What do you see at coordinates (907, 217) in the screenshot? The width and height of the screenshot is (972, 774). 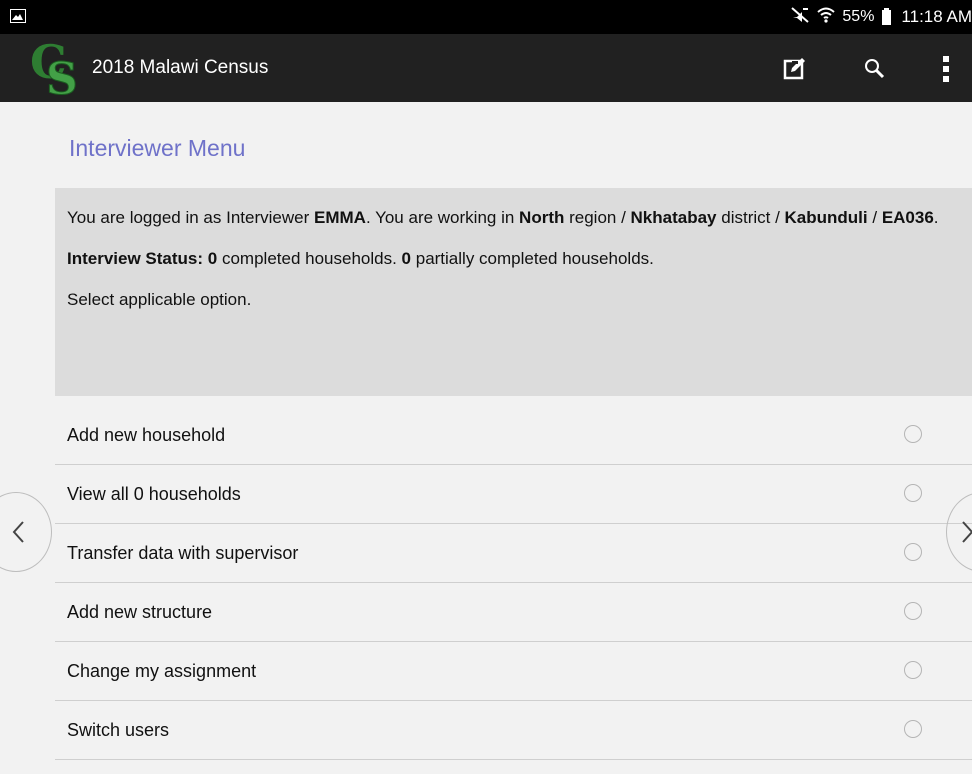 I see `ea-code: EA036` at bounding box center [907, 217].